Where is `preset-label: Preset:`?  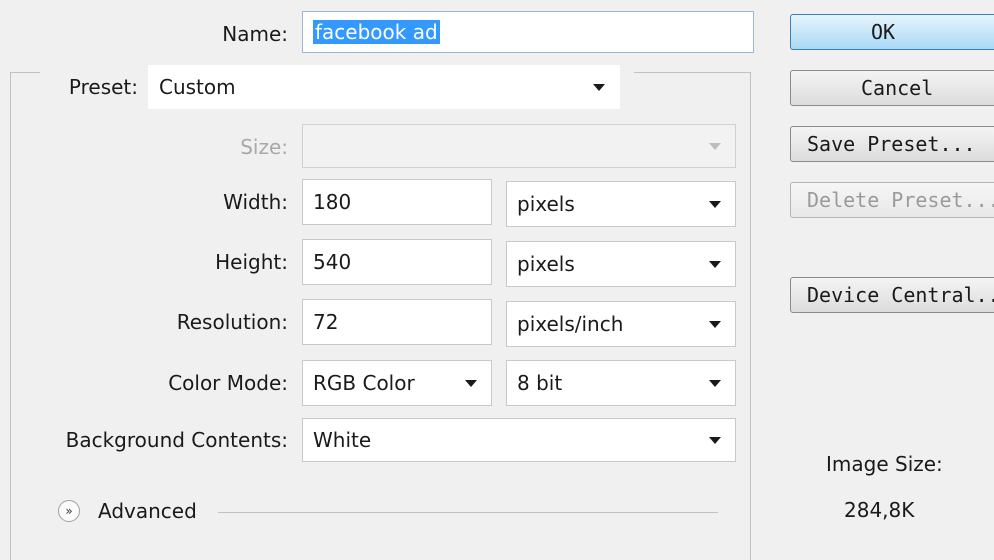
preset-label: Preset: is located at coordinates (103, 87).